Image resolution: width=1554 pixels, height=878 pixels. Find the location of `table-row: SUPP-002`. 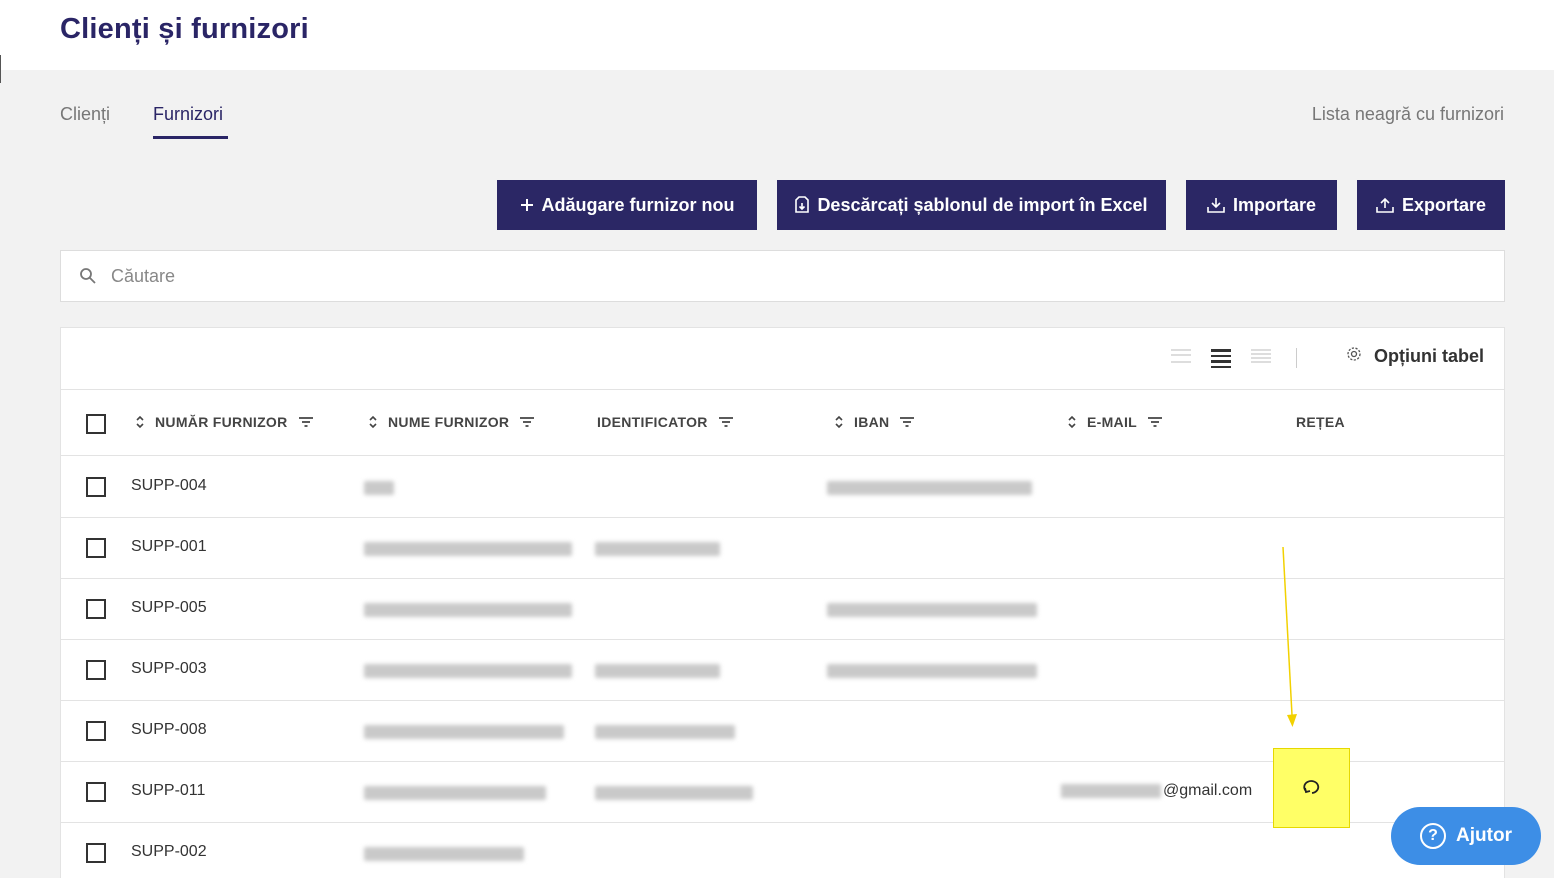

table-row: SUPP-002 is located at coordinates (782, 850).